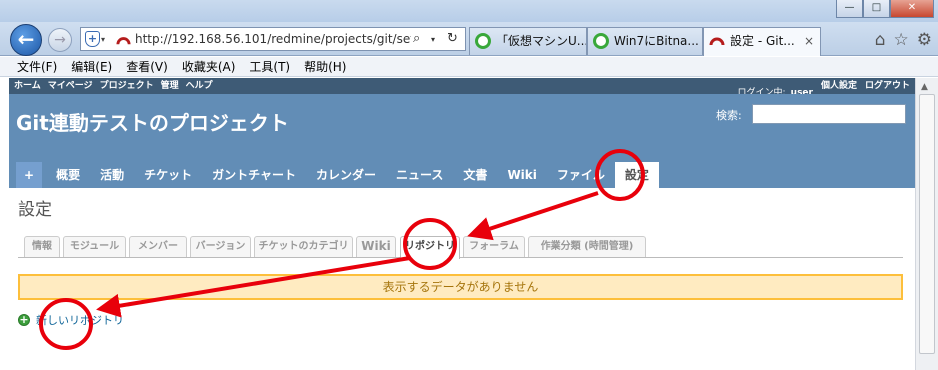 The height and width of the screenshot is (370, 938). I want to click on window-controls: — □ ✕, so click(885, 9).